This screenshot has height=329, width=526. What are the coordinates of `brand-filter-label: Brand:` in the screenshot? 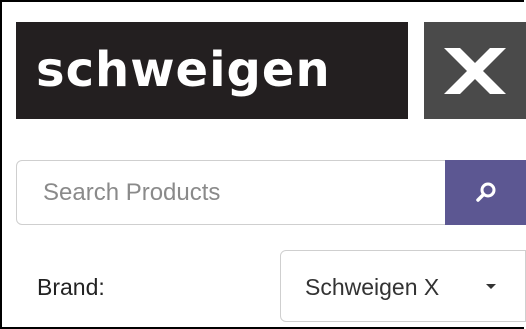 It's located at (71, 287).